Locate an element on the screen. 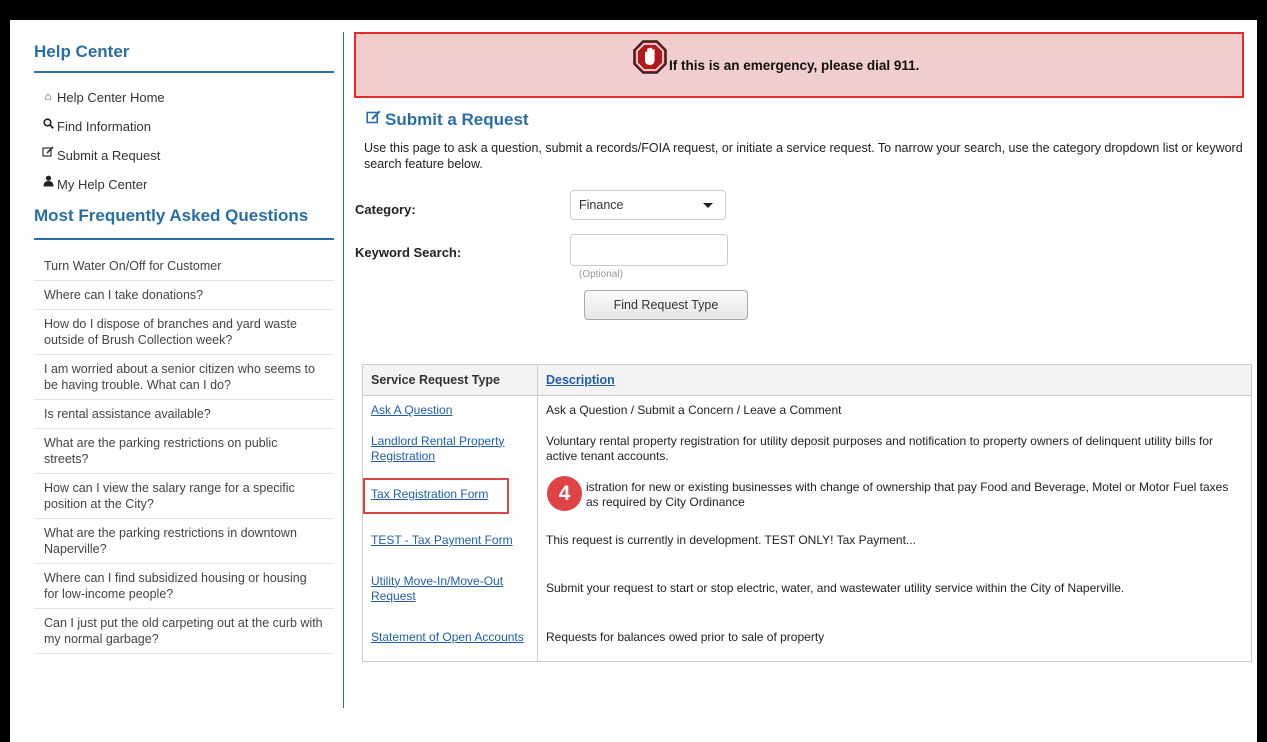 The height and width of the screenshot is (742, 1267). page-title: Submit a Request is located at coordinates (805, 120).